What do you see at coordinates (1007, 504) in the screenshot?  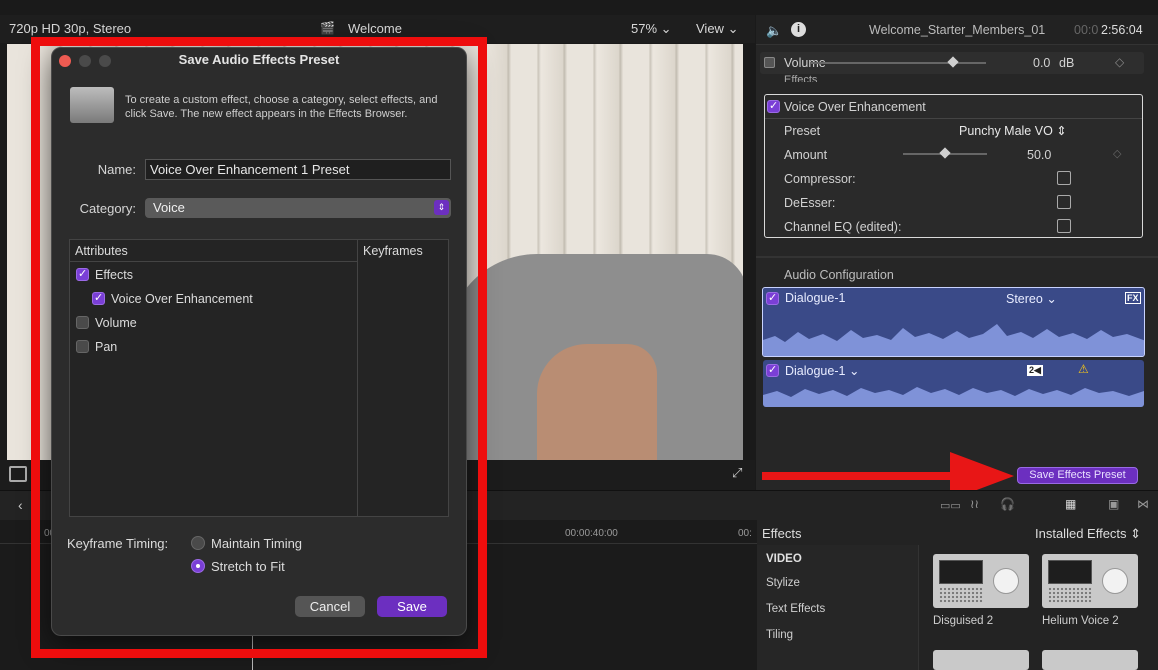 I see `headphones-icon: 🎧` at bounding box center [1007, 504].